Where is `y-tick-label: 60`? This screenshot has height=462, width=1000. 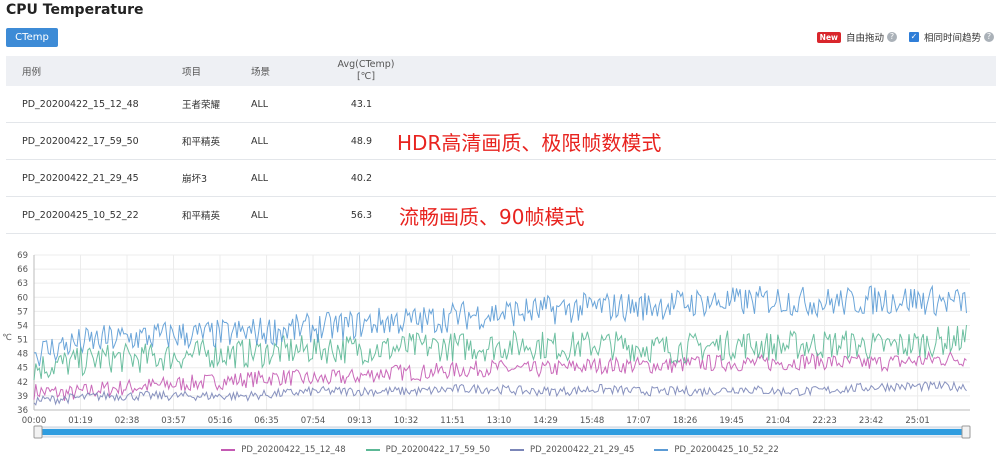
y-tick-label: 60 is located at coordinates (22, 298).